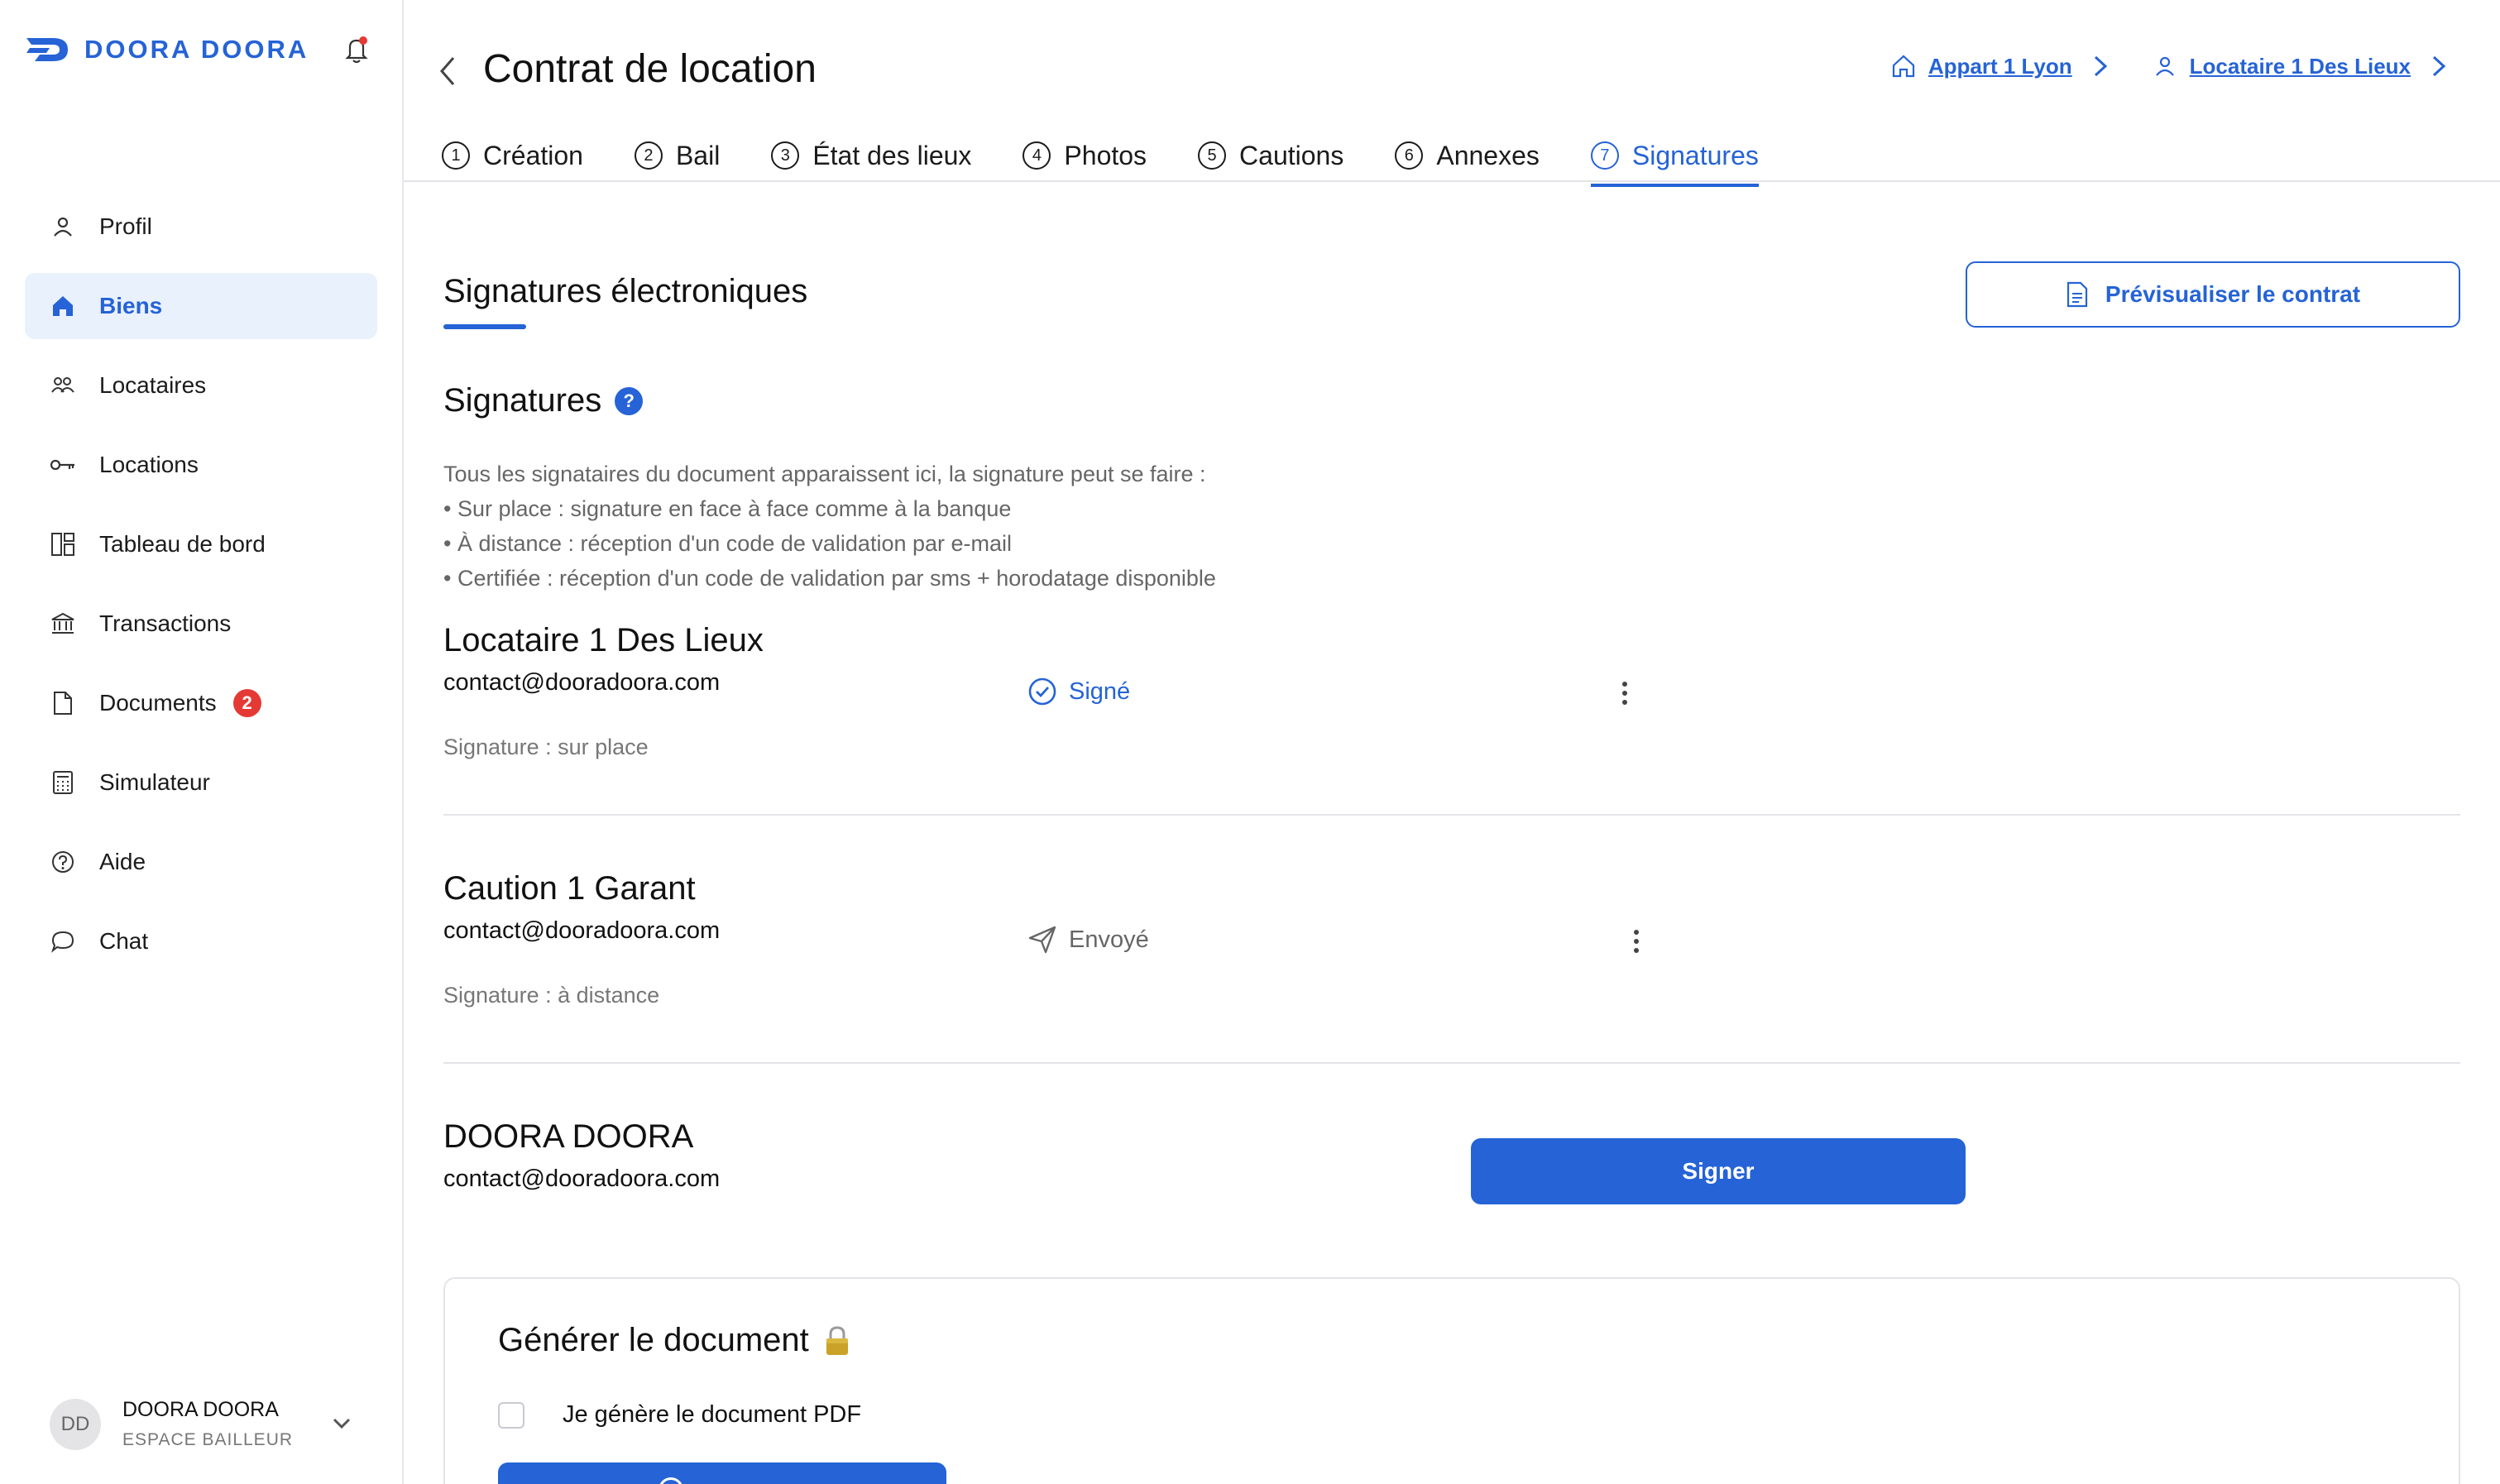 This screenshot has width=2500, height=1484. Describe the element at coordinates (158, 703) in the screenshot. I see `sidebar-item-label: Documents` at that location.